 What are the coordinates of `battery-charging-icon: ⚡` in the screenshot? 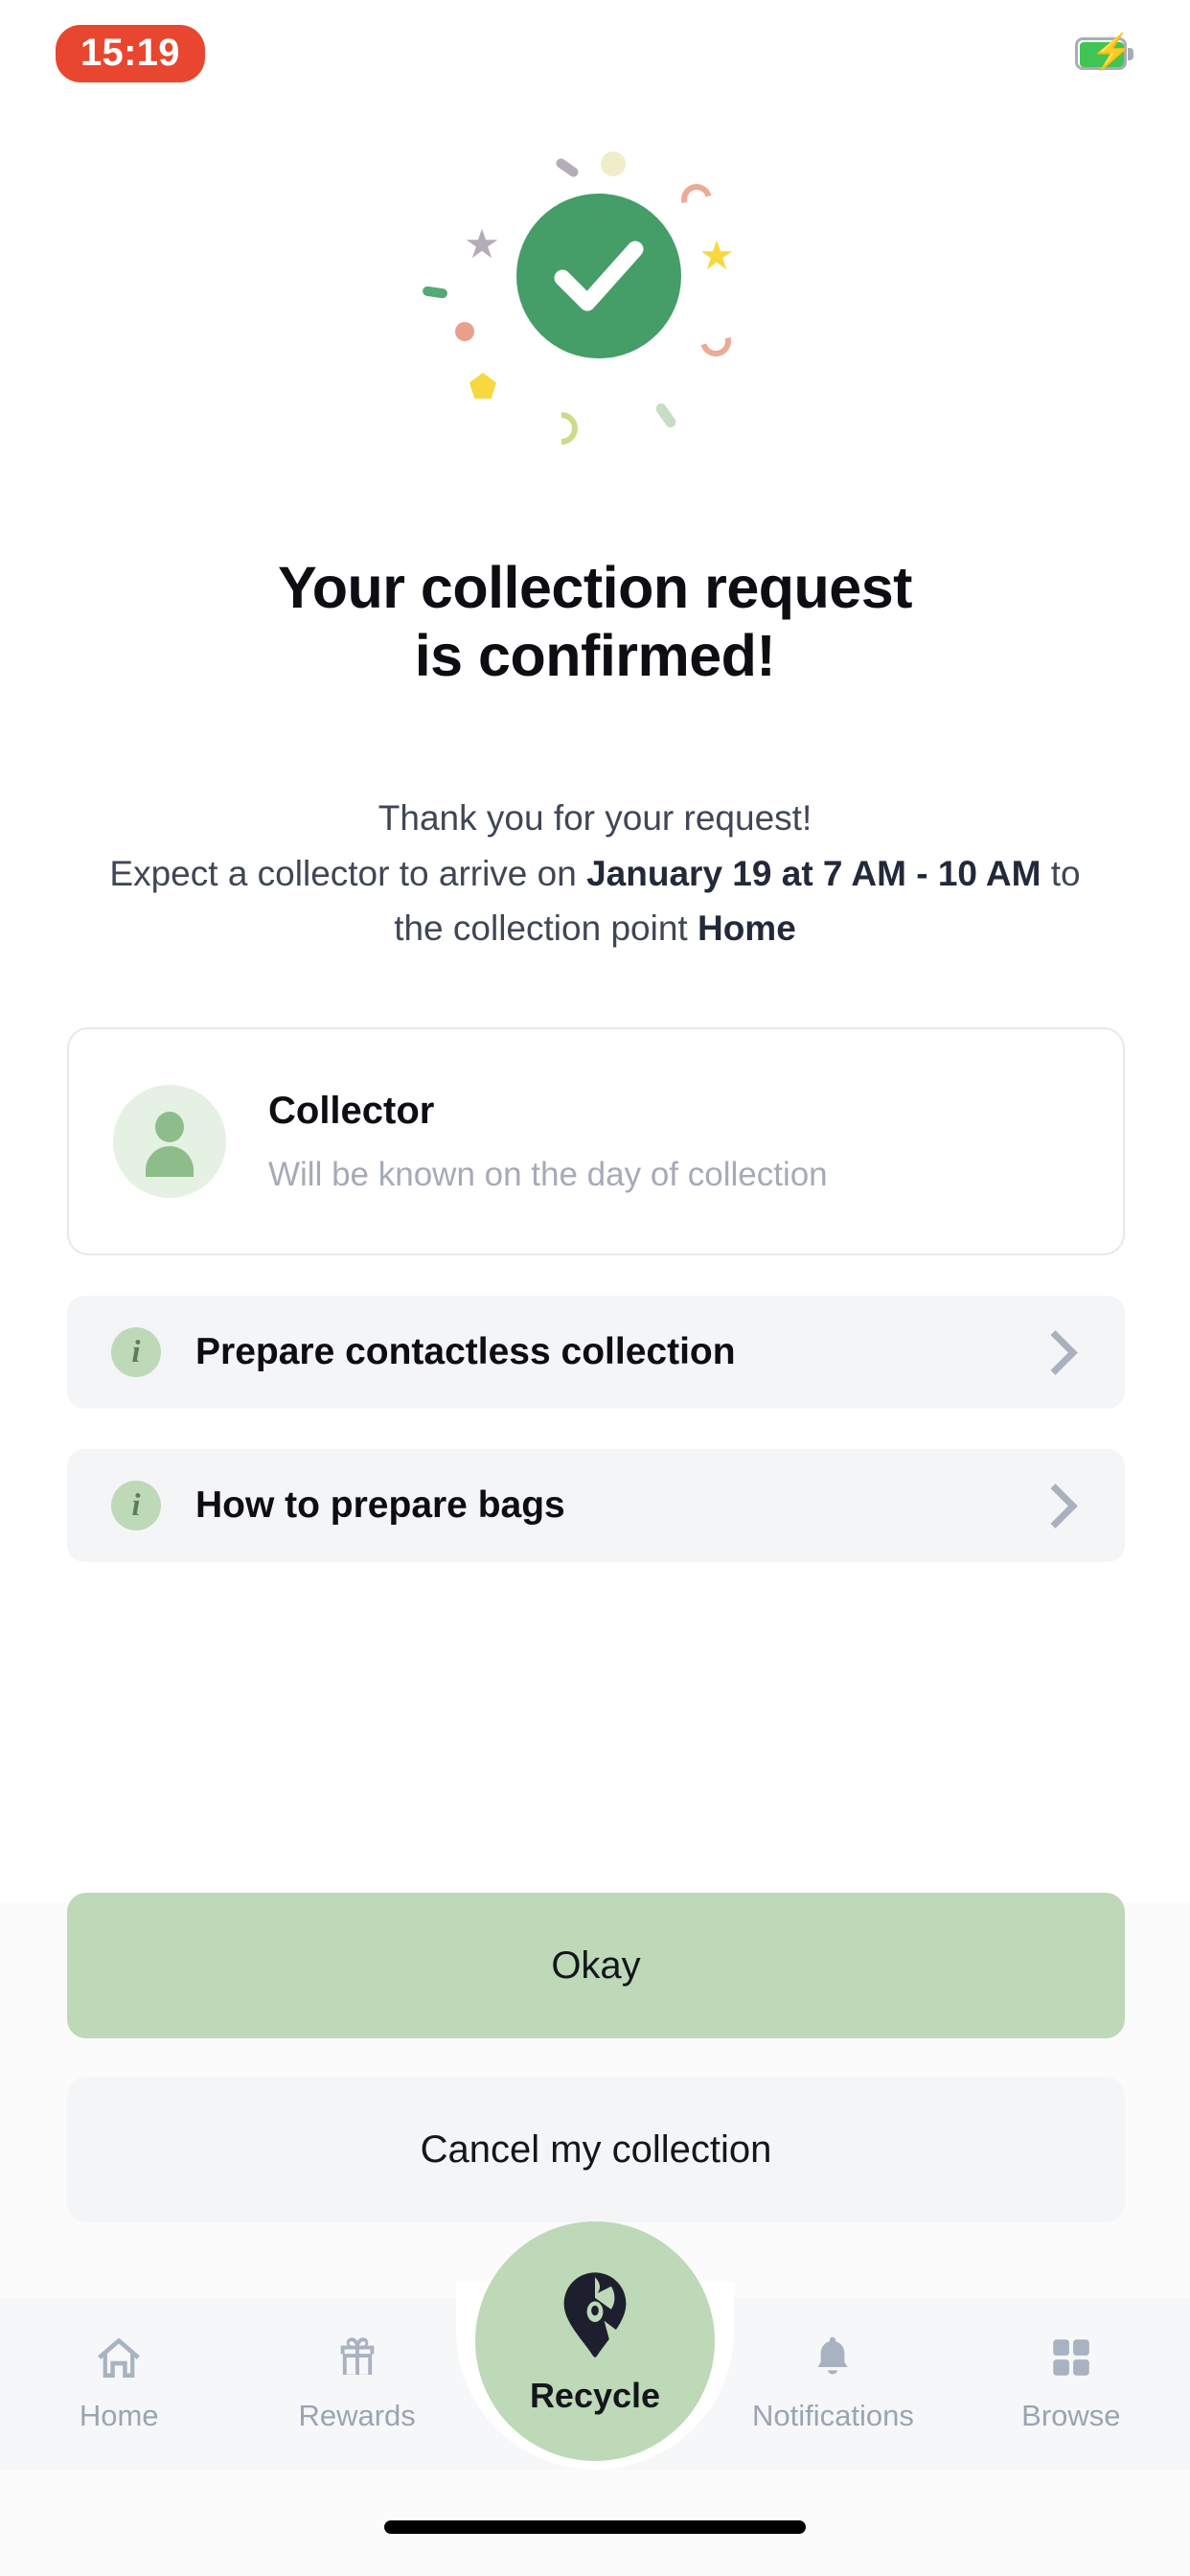 It's located at (1104, 52).